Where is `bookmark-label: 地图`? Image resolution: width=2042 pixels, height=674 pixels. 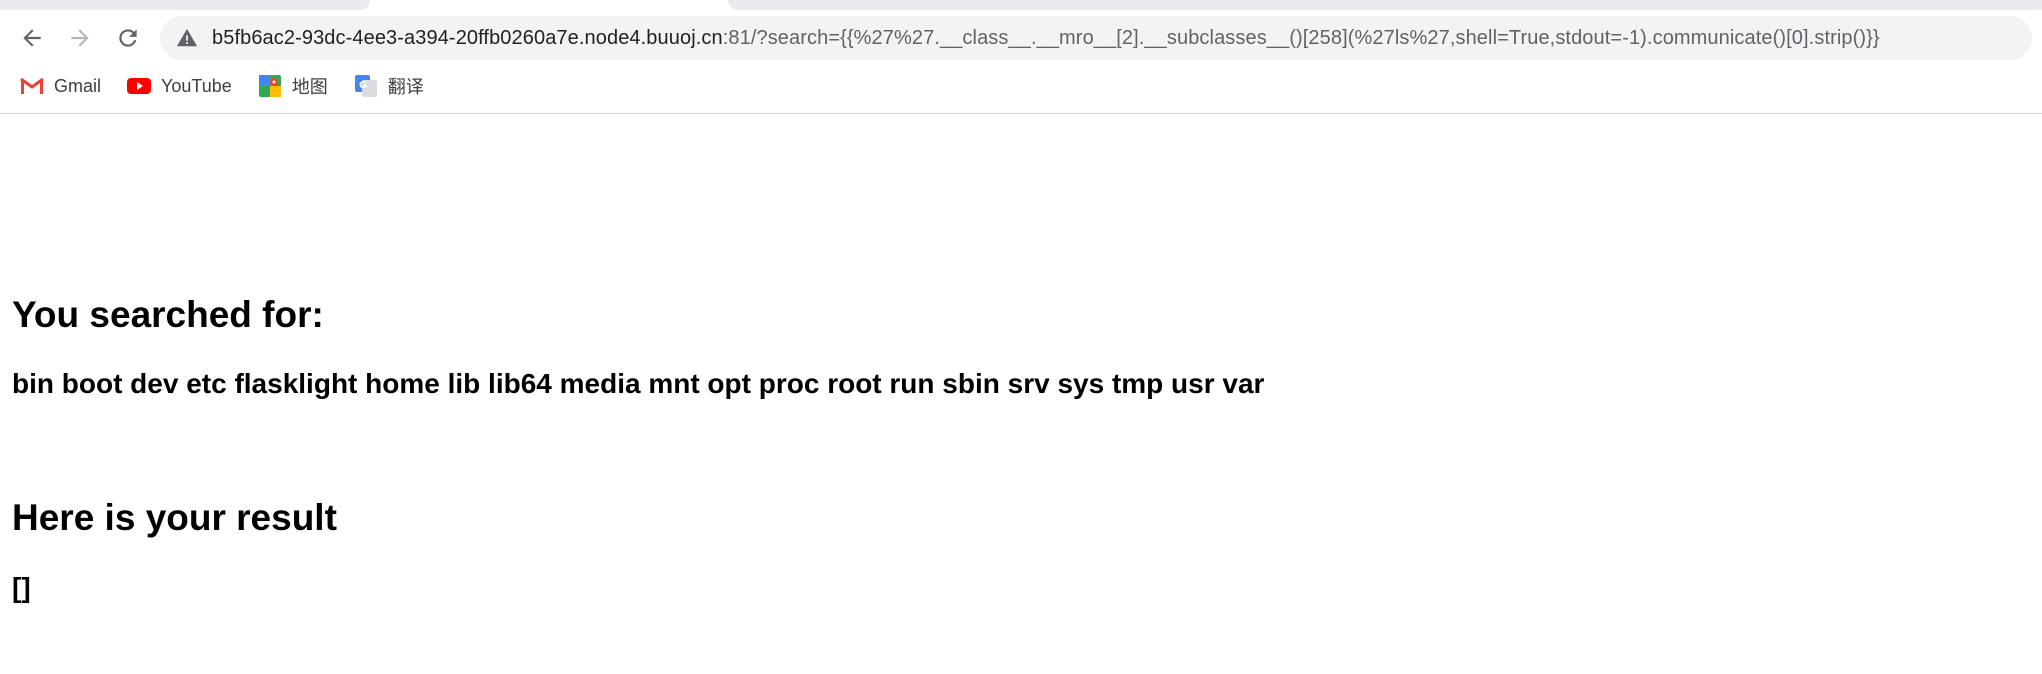
bookmark-label: 地图 is located at coordinates (309, 87).